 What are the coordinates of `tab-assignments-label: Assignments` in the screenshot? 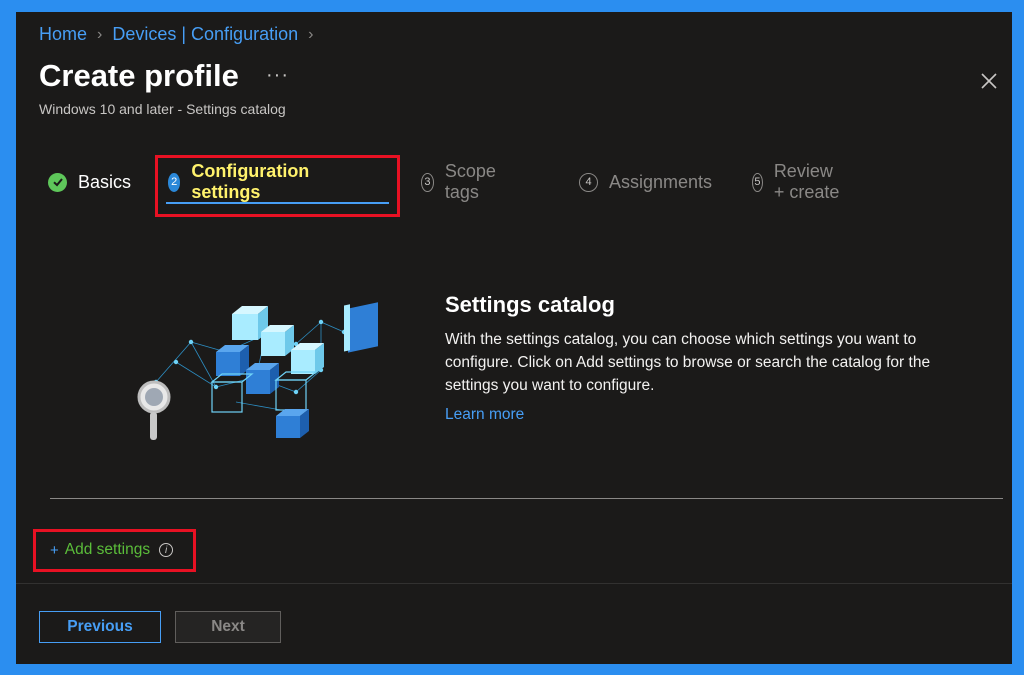 It's located at (661, 181).